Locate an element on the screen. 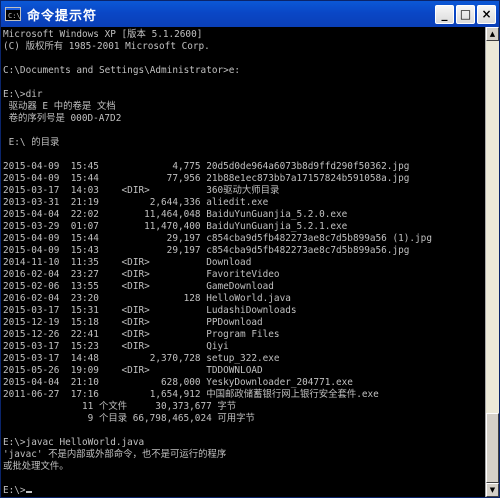 The width and height of the screenshot is (500, 498). console-line: 2015-03-17 15:31 <DIR> LudashiDownloads is located at coordinates (150, 310).